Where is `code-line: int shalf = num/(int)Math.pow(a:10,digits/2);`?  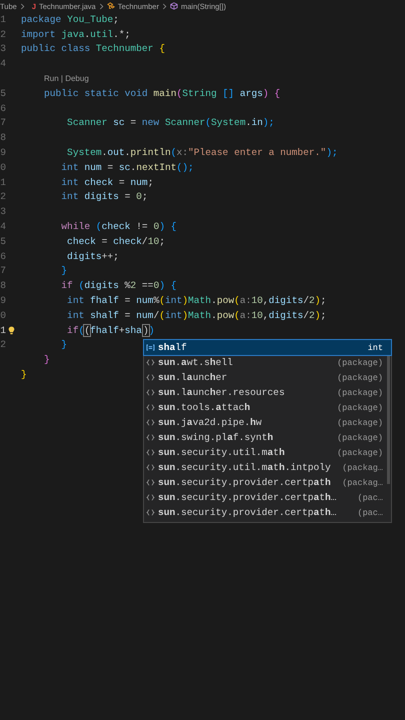
code-line: int shalf = num/(int)Math.pow(a:10,digits/2); is located at coordinates (196, 315).